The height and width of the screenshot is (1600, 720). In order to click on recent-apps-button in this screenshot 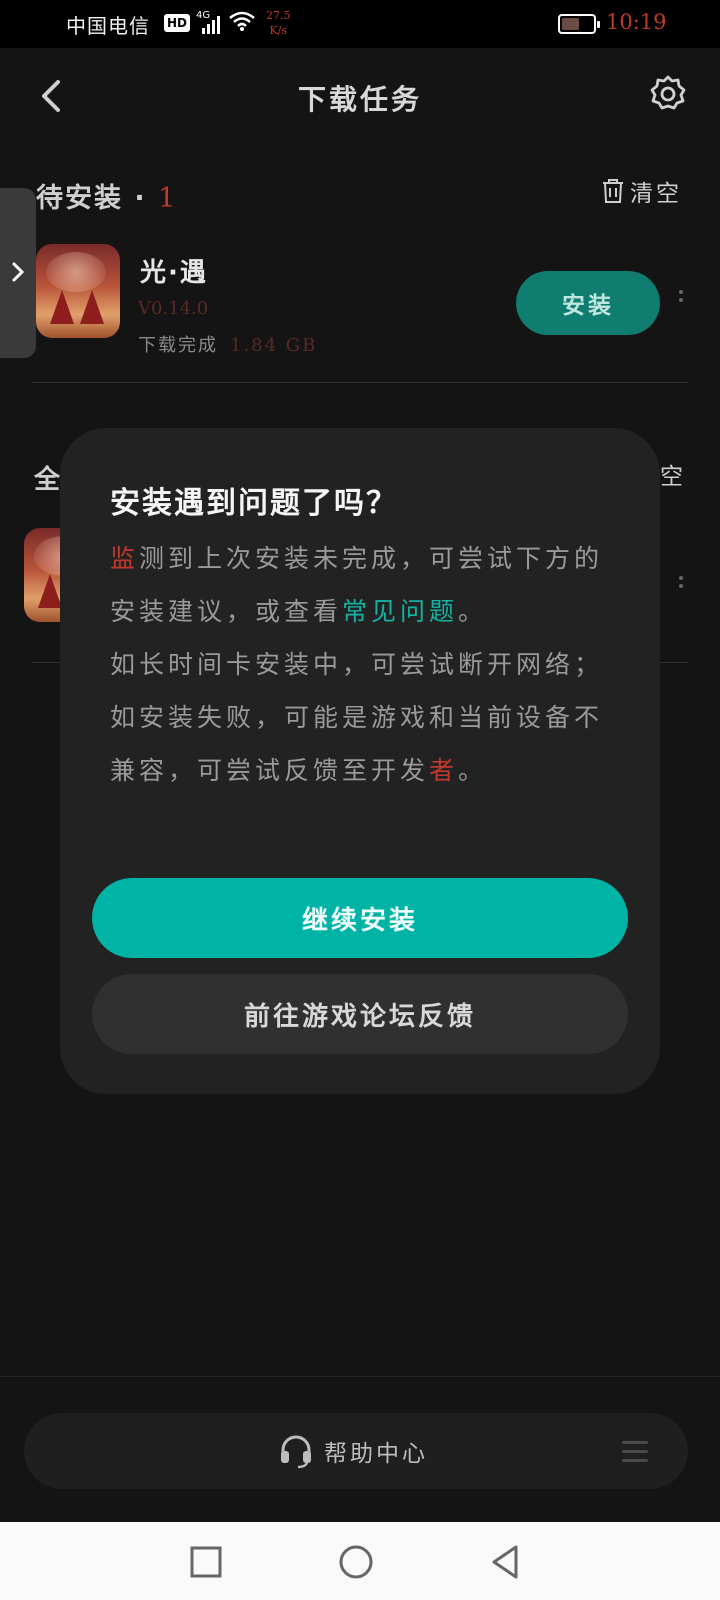, I will do `click(206, 1562)`.